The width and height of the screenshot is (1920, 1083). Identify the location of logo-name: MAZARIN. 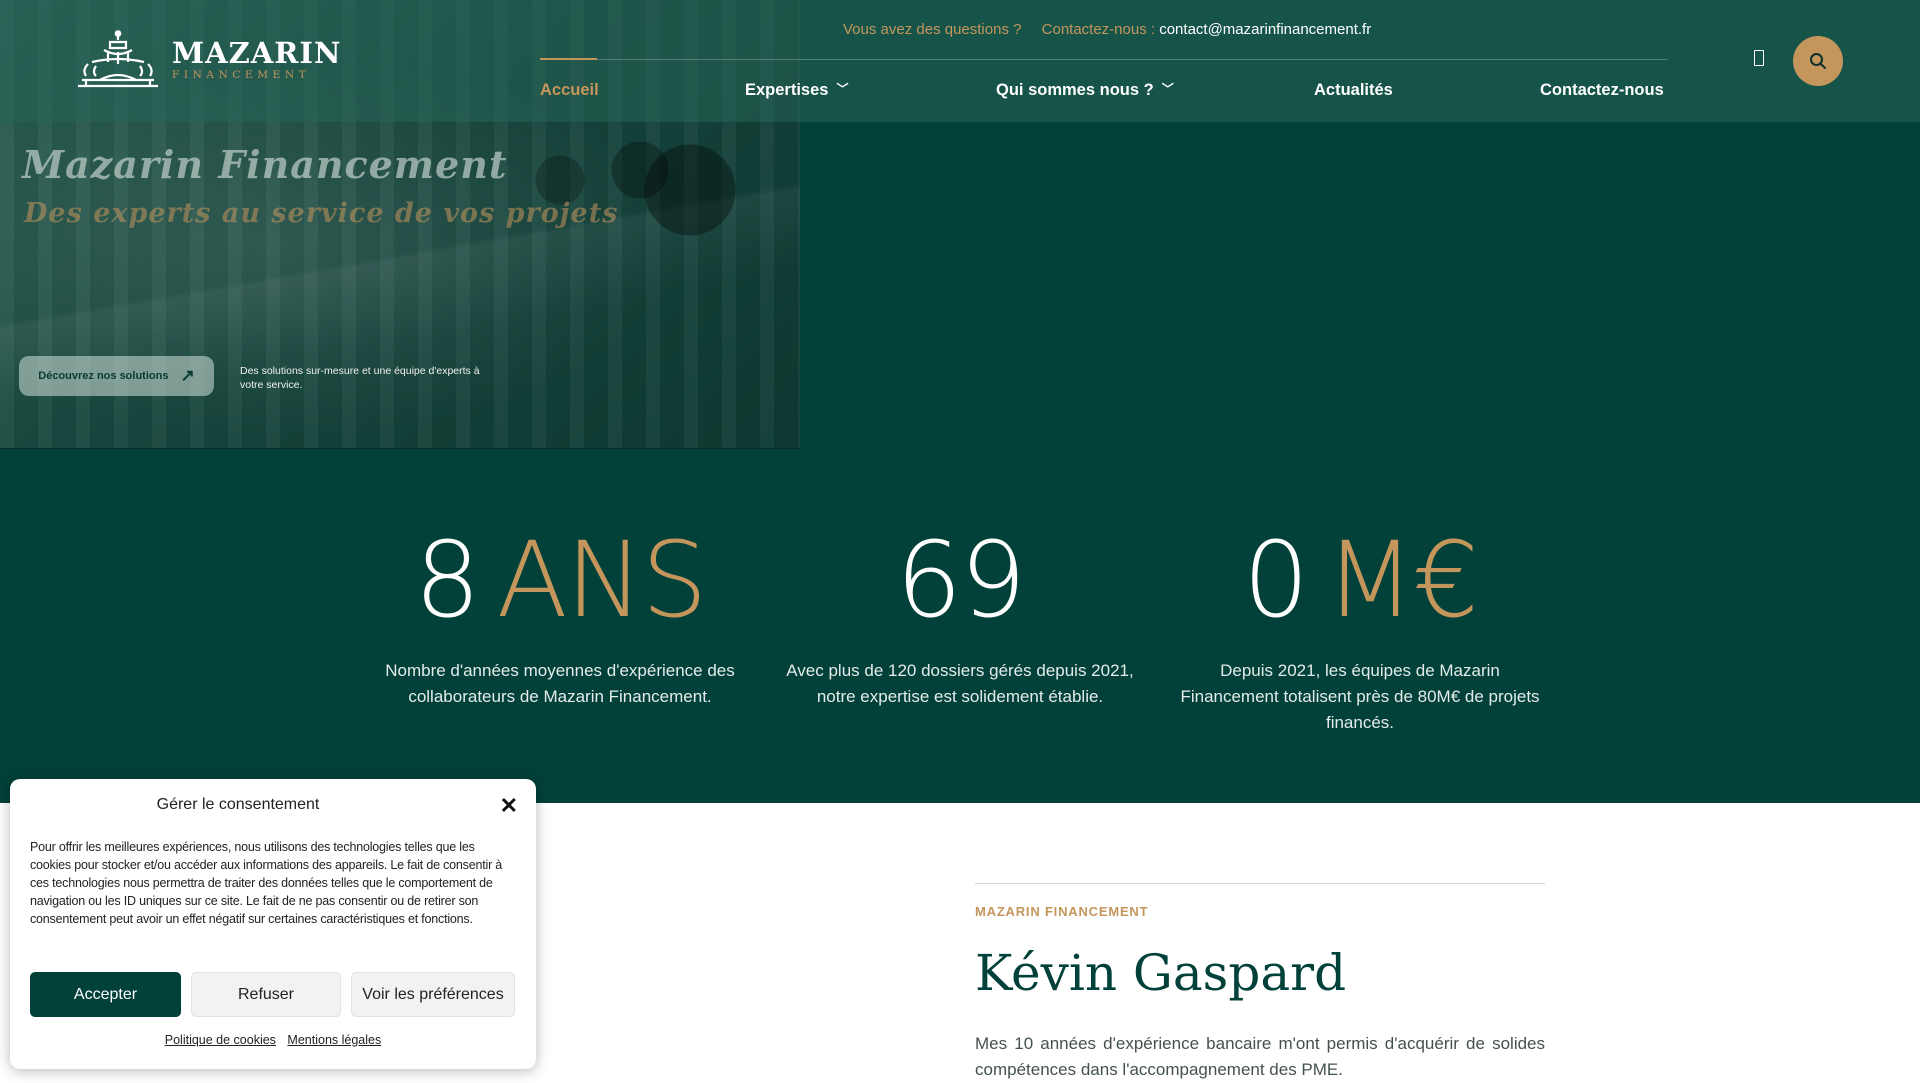
(257, 53).